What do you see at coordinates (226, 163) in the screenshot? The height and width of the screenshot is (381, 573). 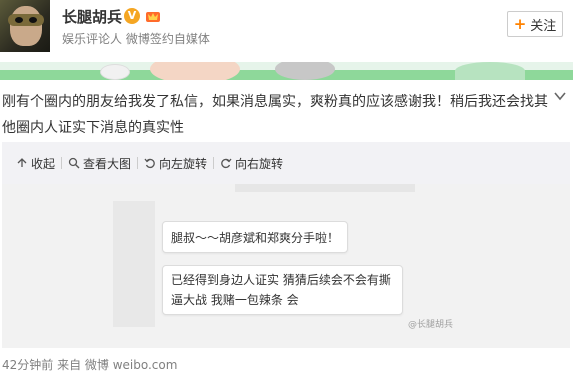 I see `rotate-right-icon` at bounding box center [226, 163].